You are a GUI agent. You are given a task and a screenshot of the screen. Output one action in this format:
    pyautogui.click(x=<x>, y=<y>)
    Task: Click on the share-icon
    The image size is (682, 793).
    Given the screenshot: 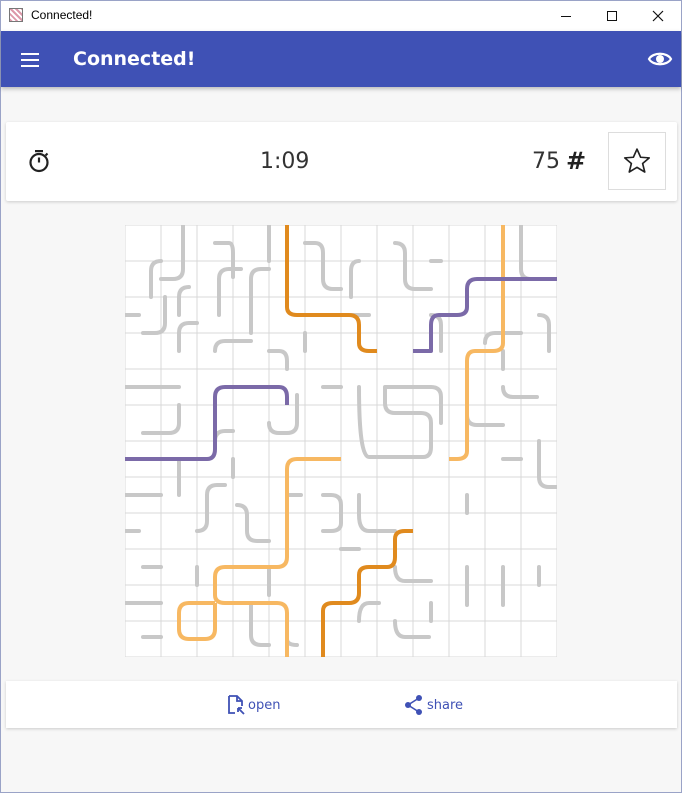 What is the action you would take?
    pyautogui.click(x=413, y=705)
    